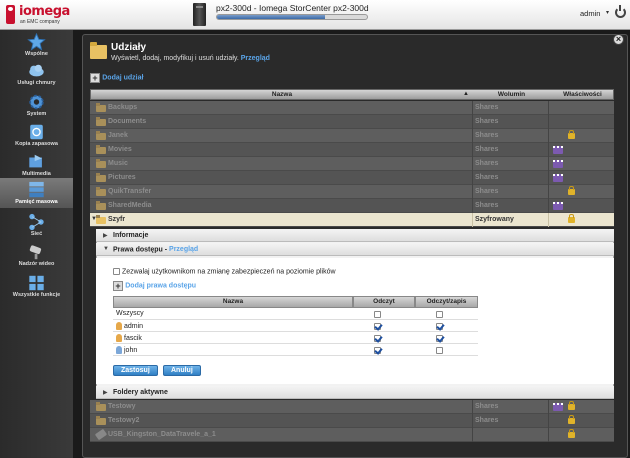 The image size is (630, 458). What do you see at coordinates (352, 178) in the screenshot?
I see `table-row: Pictures Shares` at bounding box center [352, 178].